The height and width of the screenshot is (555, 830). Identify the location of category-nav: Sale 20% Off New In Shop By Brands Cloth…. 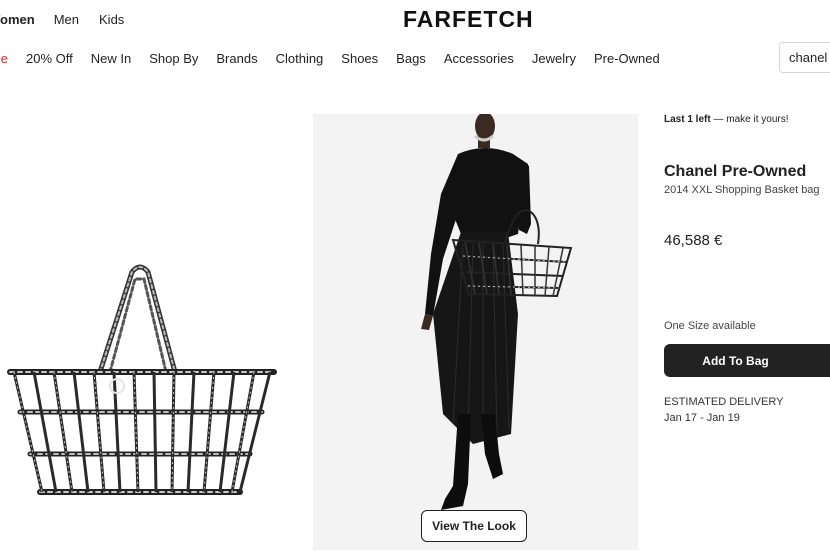
(339, 58).